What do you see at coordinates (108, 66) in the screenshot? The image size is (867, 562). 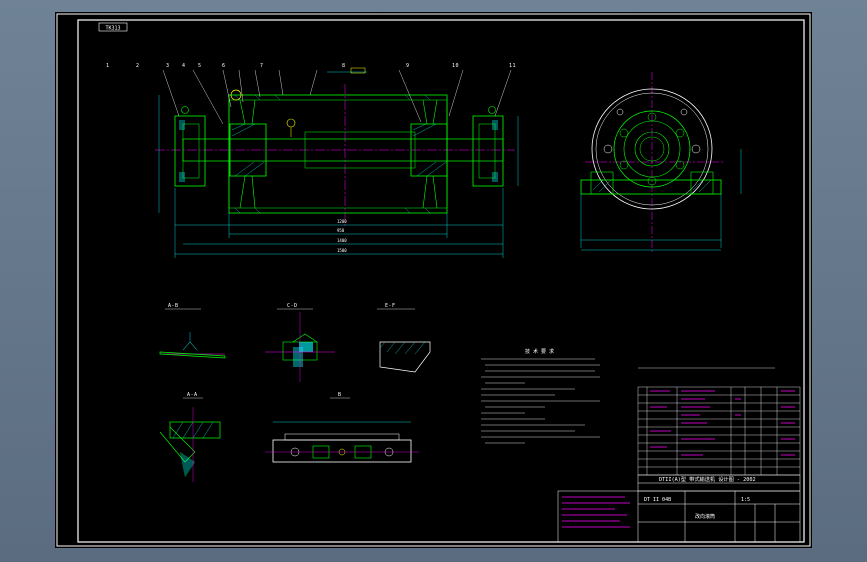 I see `part-balloon-1: 1` at bounding box center [108, 66].